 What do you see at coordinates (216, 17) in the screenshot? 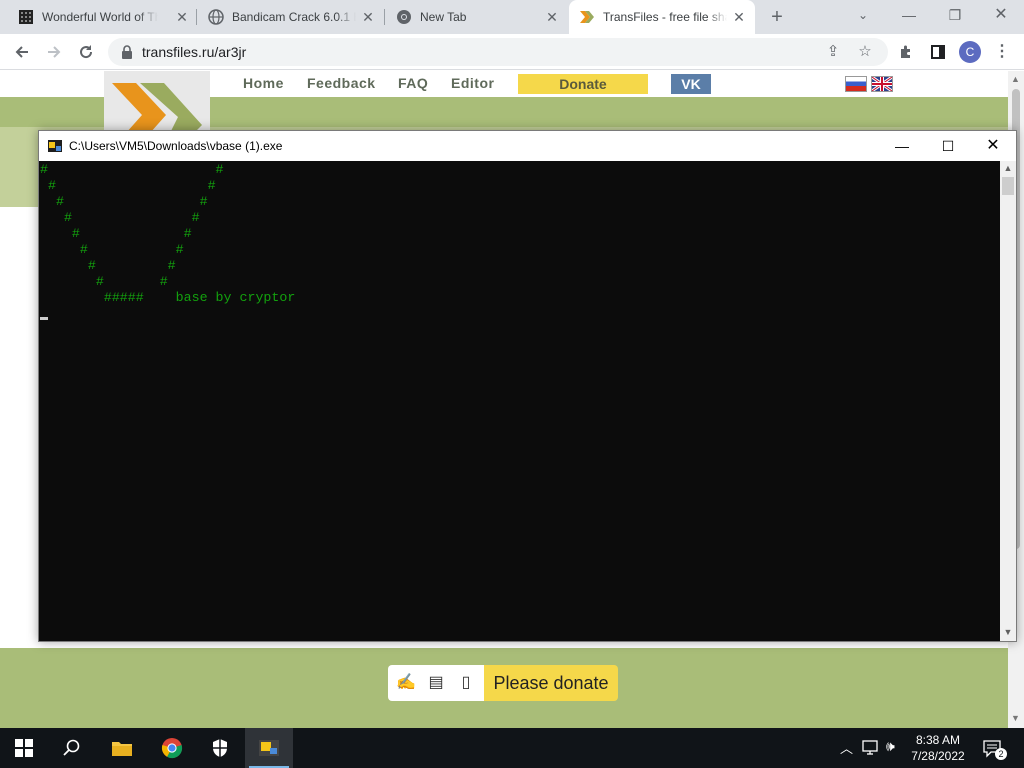
I see `globe-icon` at bounding box center [216, 17].